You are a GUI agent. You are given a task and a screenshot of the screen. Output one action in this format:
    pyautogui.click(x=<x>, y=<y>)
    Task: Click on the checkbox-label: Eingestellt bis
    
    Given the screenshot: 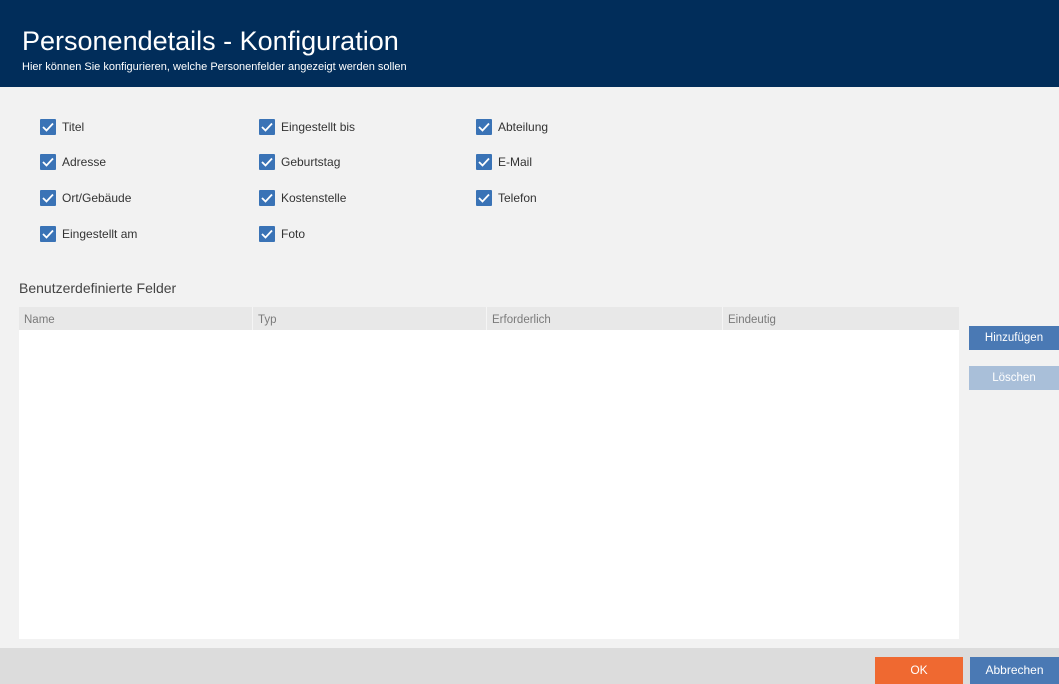 What is the action you would take?
    pyautogui.click(x=318, y=127)
    